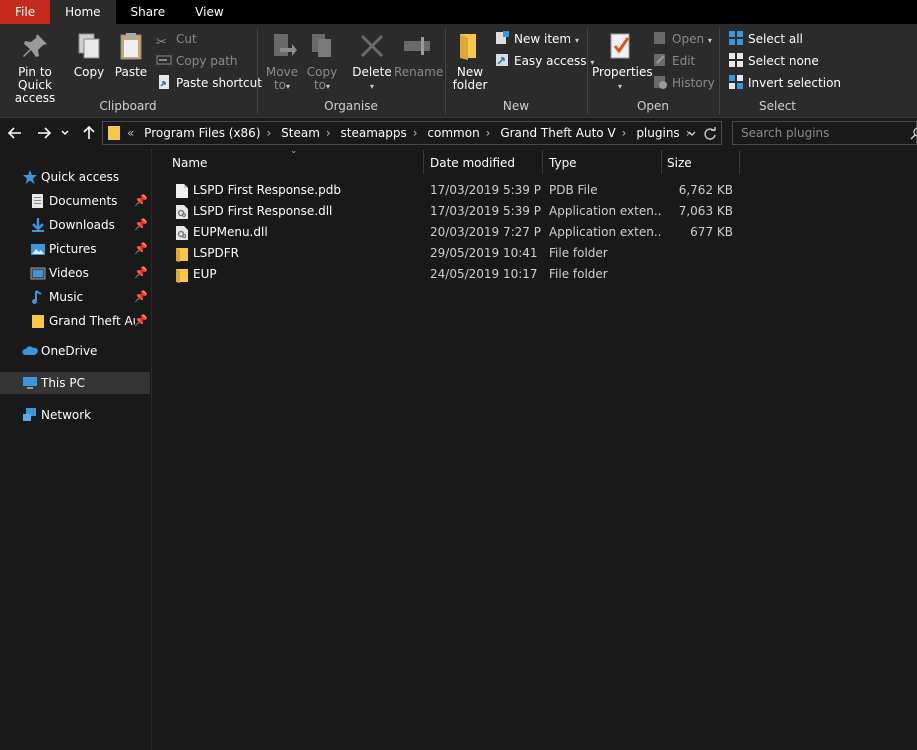  I want to click on ribbon-tabs: File Home Share View, so click(458, 12).